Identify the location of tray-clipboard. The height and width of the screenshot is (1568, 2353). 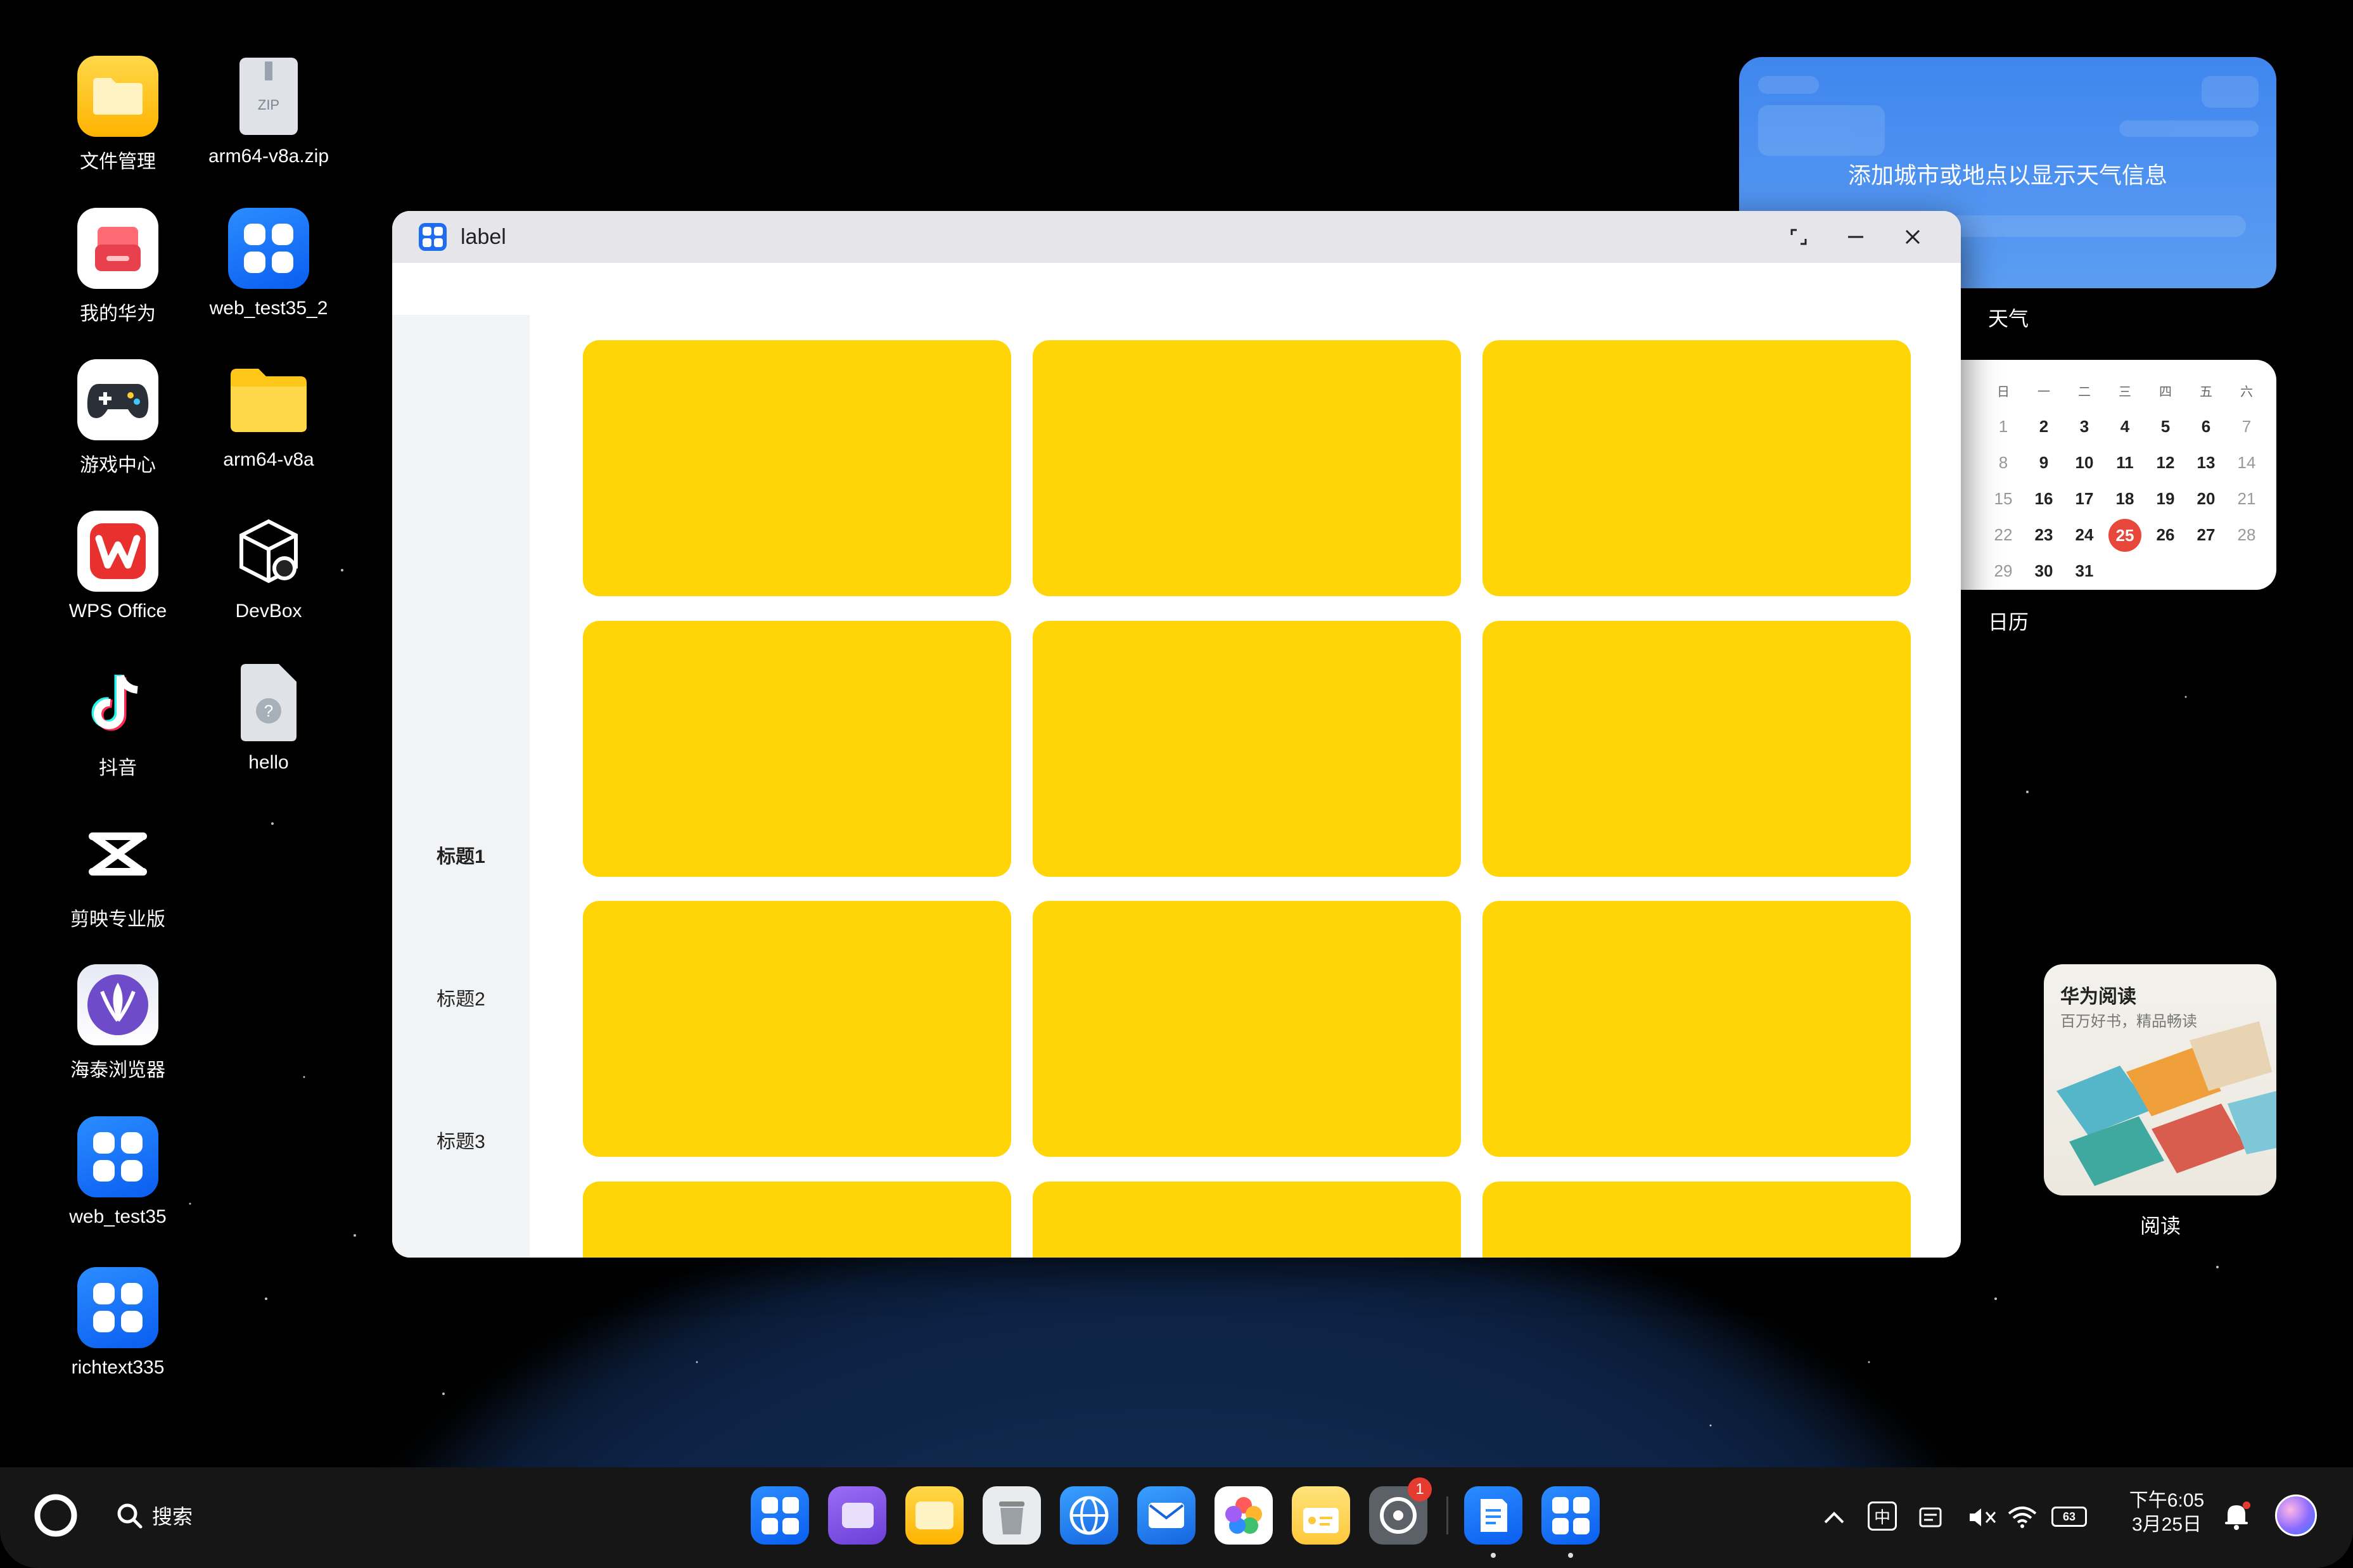
(1930, 1517).